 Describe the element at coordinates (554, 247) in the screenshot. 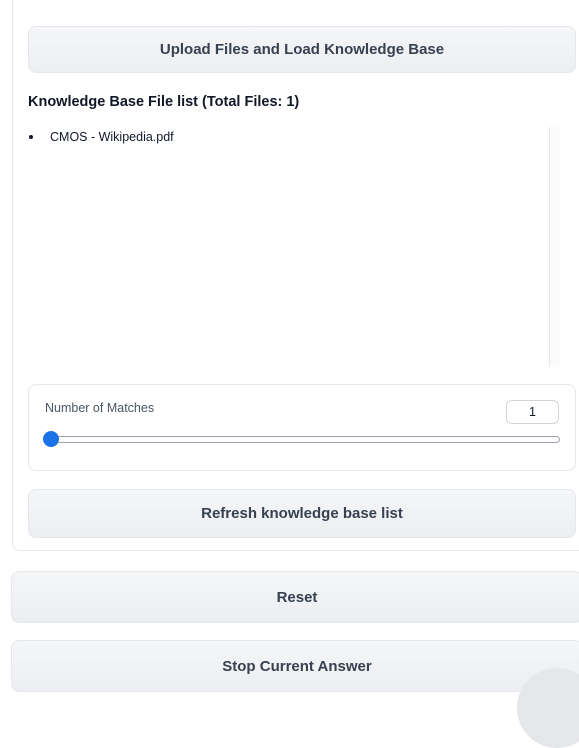

I see `file-list-scrollbar` at that location.